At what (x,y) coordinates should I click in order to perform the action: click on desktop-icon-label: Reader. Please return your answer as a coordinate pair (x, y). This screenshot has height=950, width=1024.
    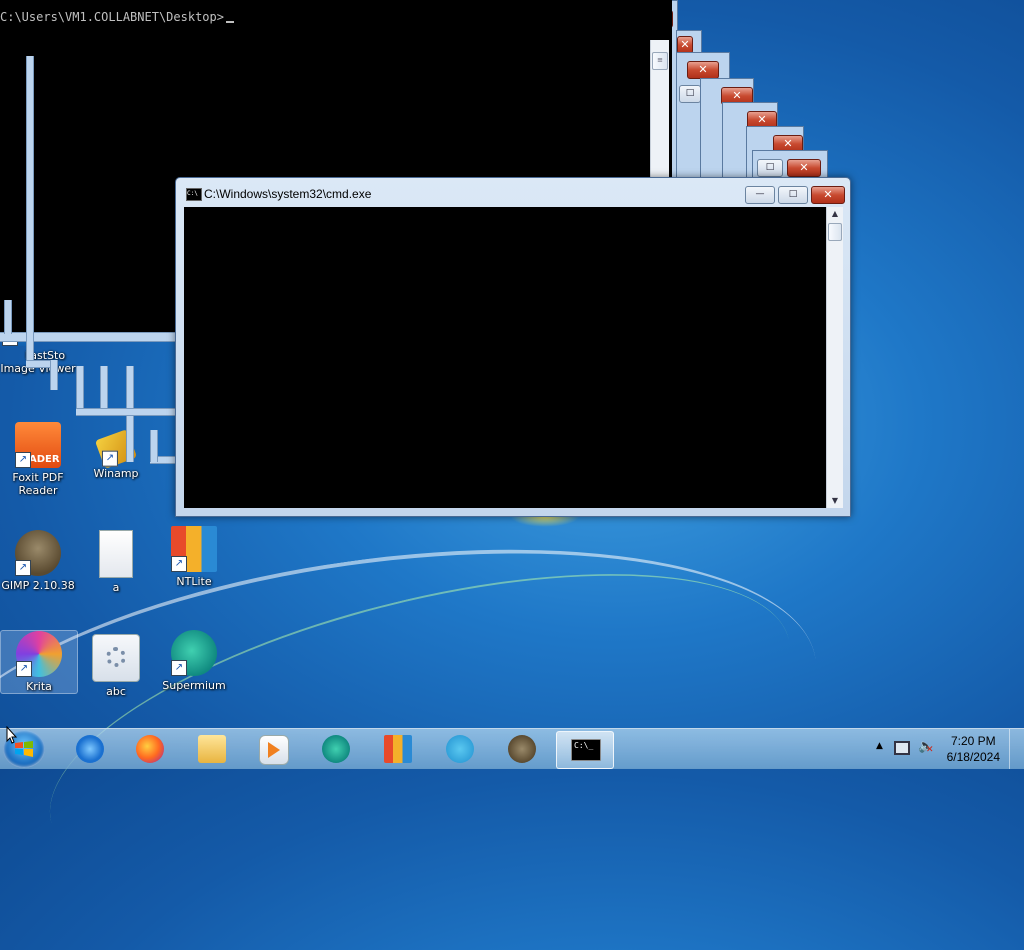
    Looking at the image, I should click on (38, 490).